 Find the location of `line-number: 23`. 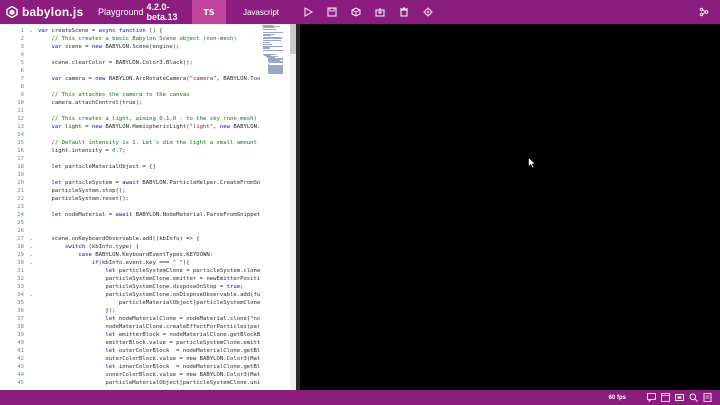

line-number: 23 is located at coordinates (20, 207).